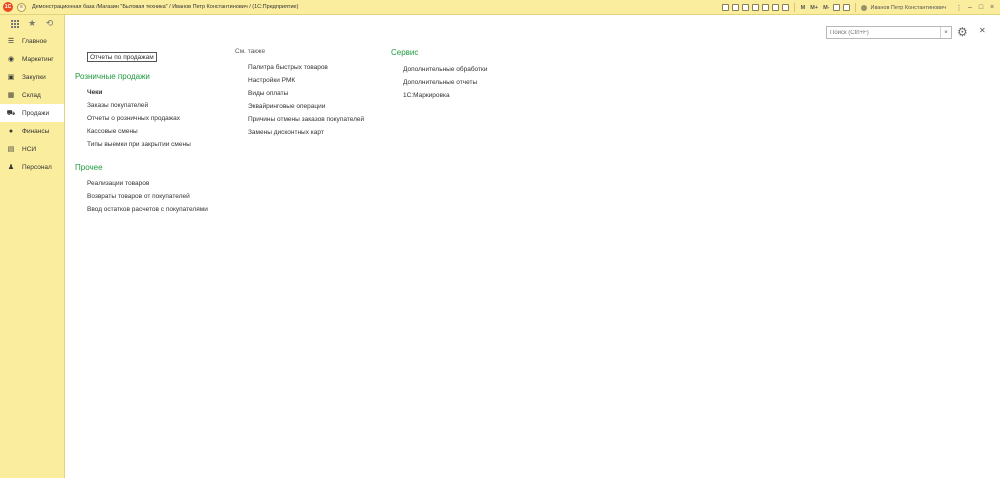 The height and width of the screenshot is (478, 1000). Describe the element at coordinates (14, 23) in the screenshot. I see `all-functions-icon` at that location.